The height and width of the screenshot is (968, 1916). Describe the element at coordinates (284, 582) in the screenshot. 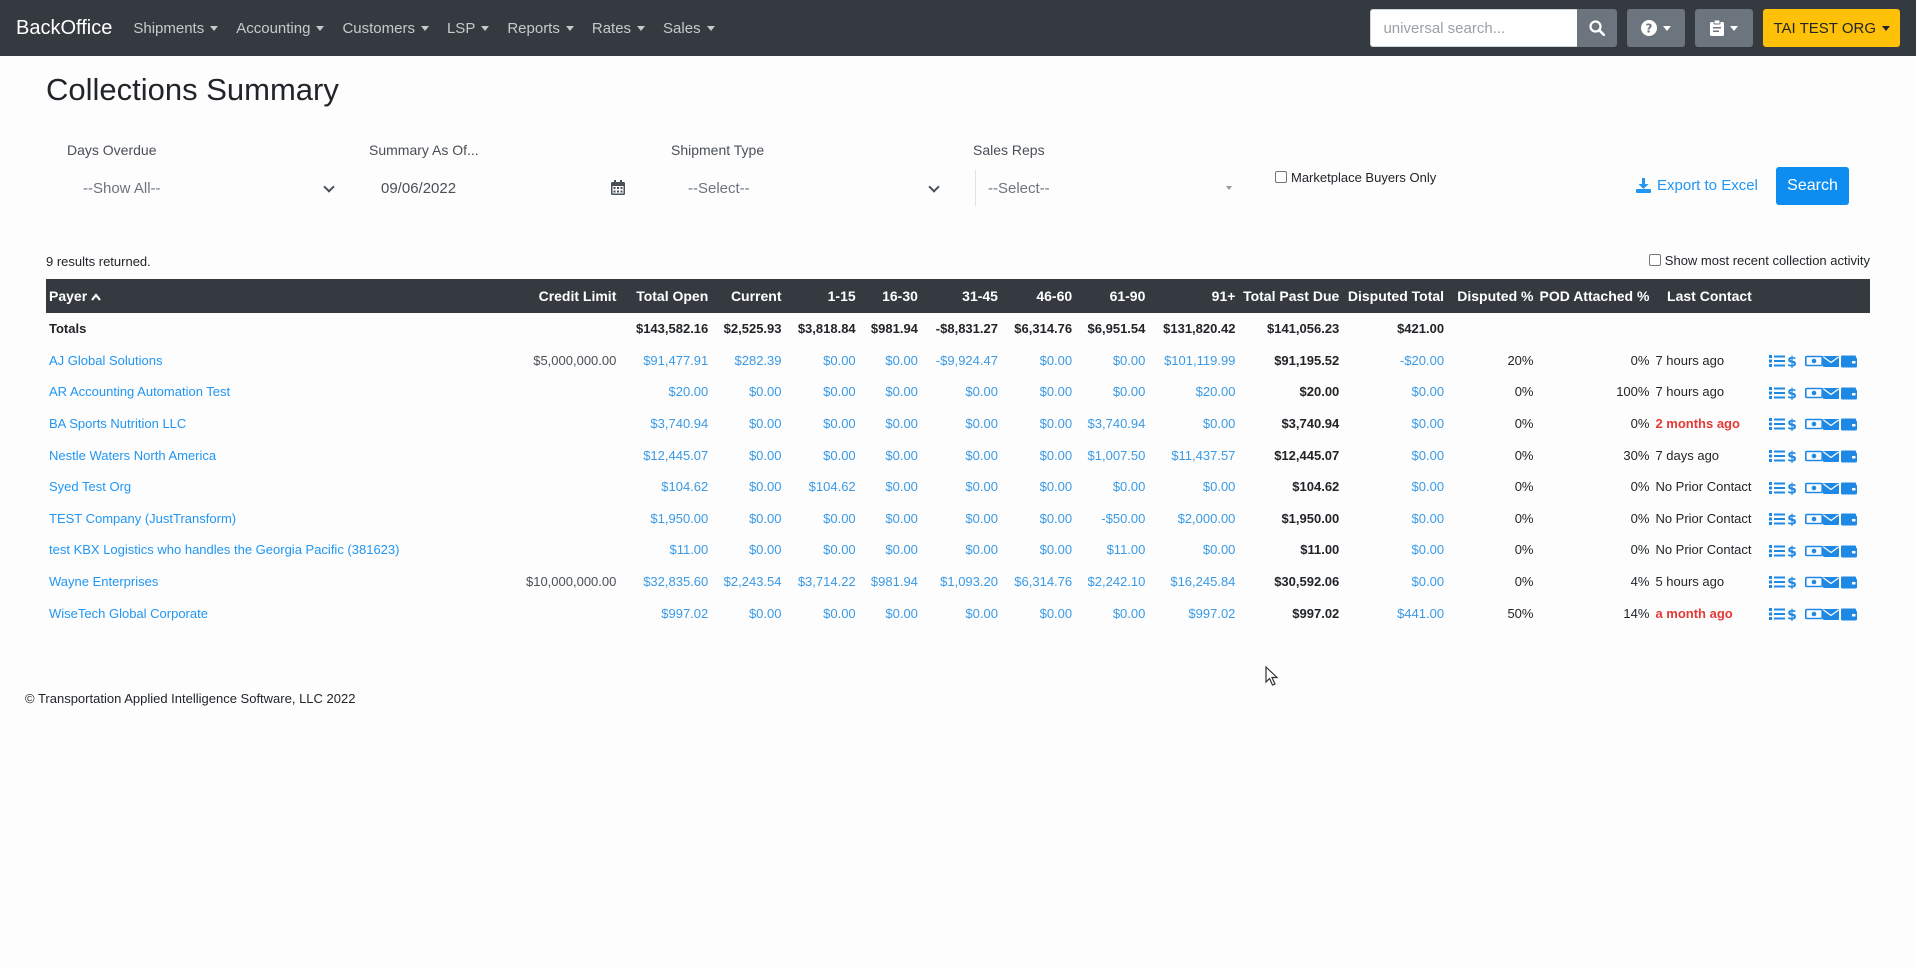

I see `payer-link: Wayne Enterprises` at that location.